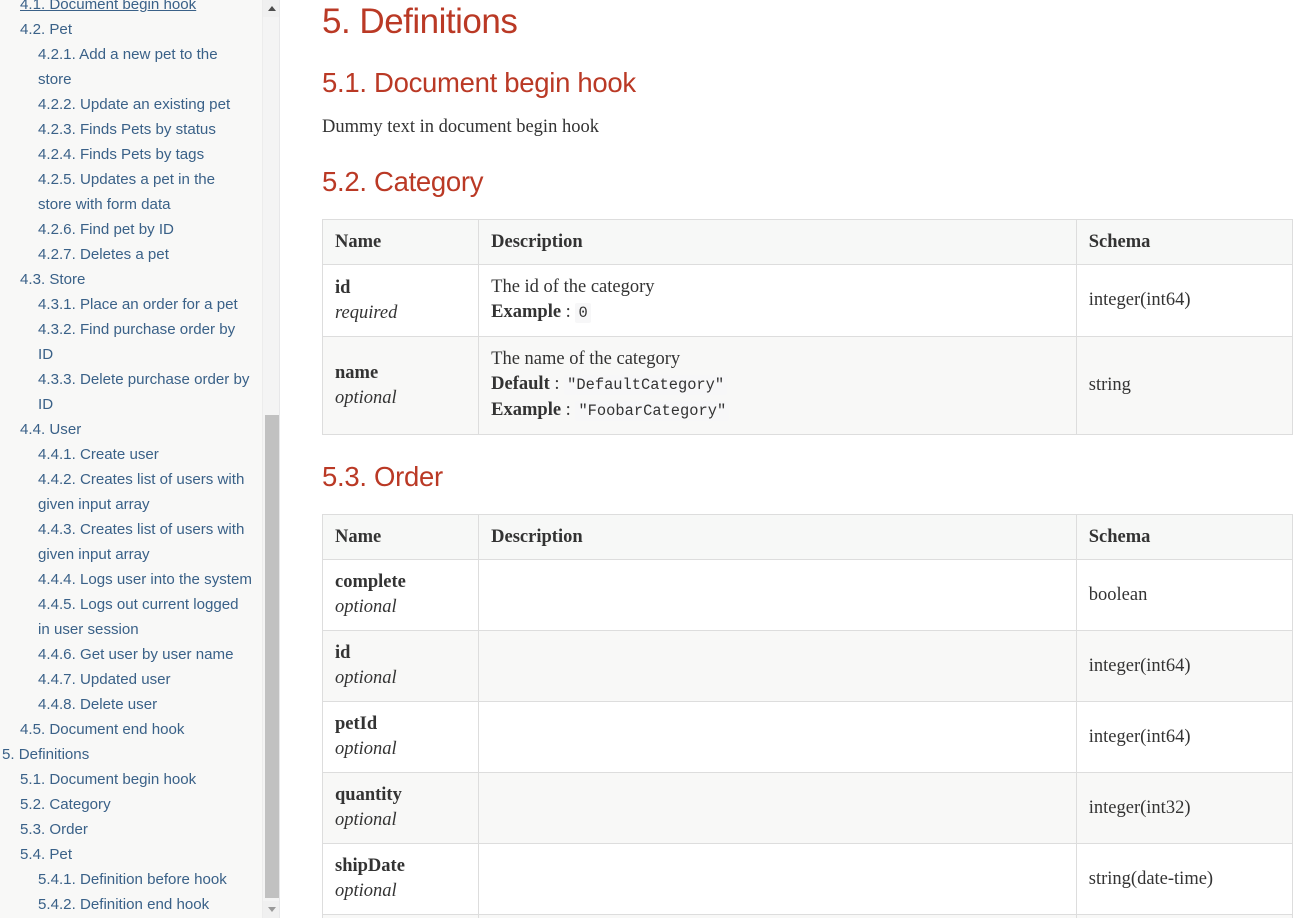 This screenshot has width=1296, height=918. Describe the element at coordinates (272, 656) in the screenshot. I see `scrollbar-thumb` at that location.